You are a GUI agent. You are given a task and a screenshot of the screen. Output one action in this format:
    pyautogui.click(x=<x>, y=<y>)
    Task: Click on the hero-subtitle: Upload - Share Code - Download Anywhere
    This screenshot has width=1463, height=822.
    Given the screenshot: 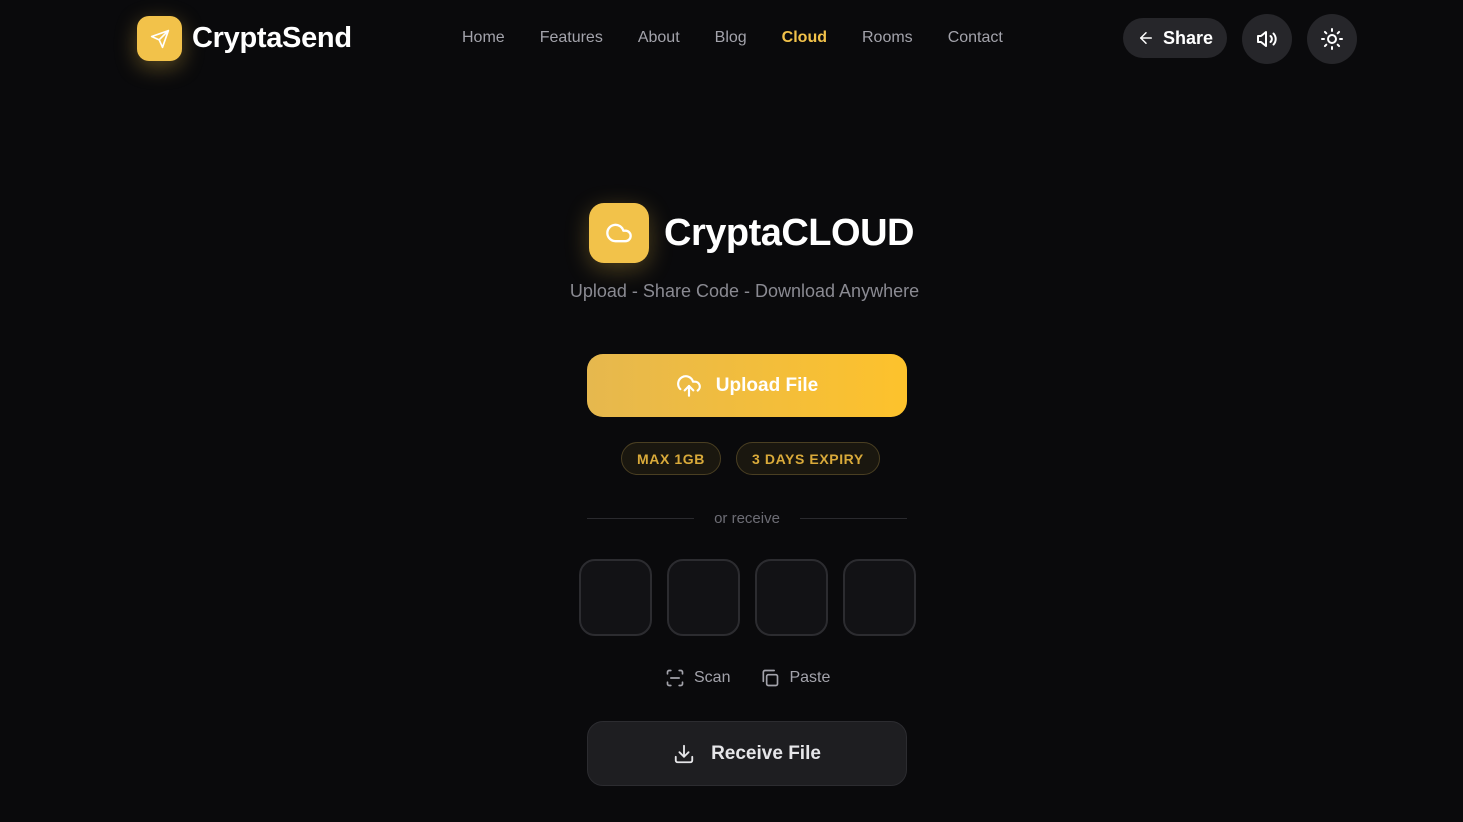 What is the action you would take?
    pyautogui.click(x=731, y=291)
    